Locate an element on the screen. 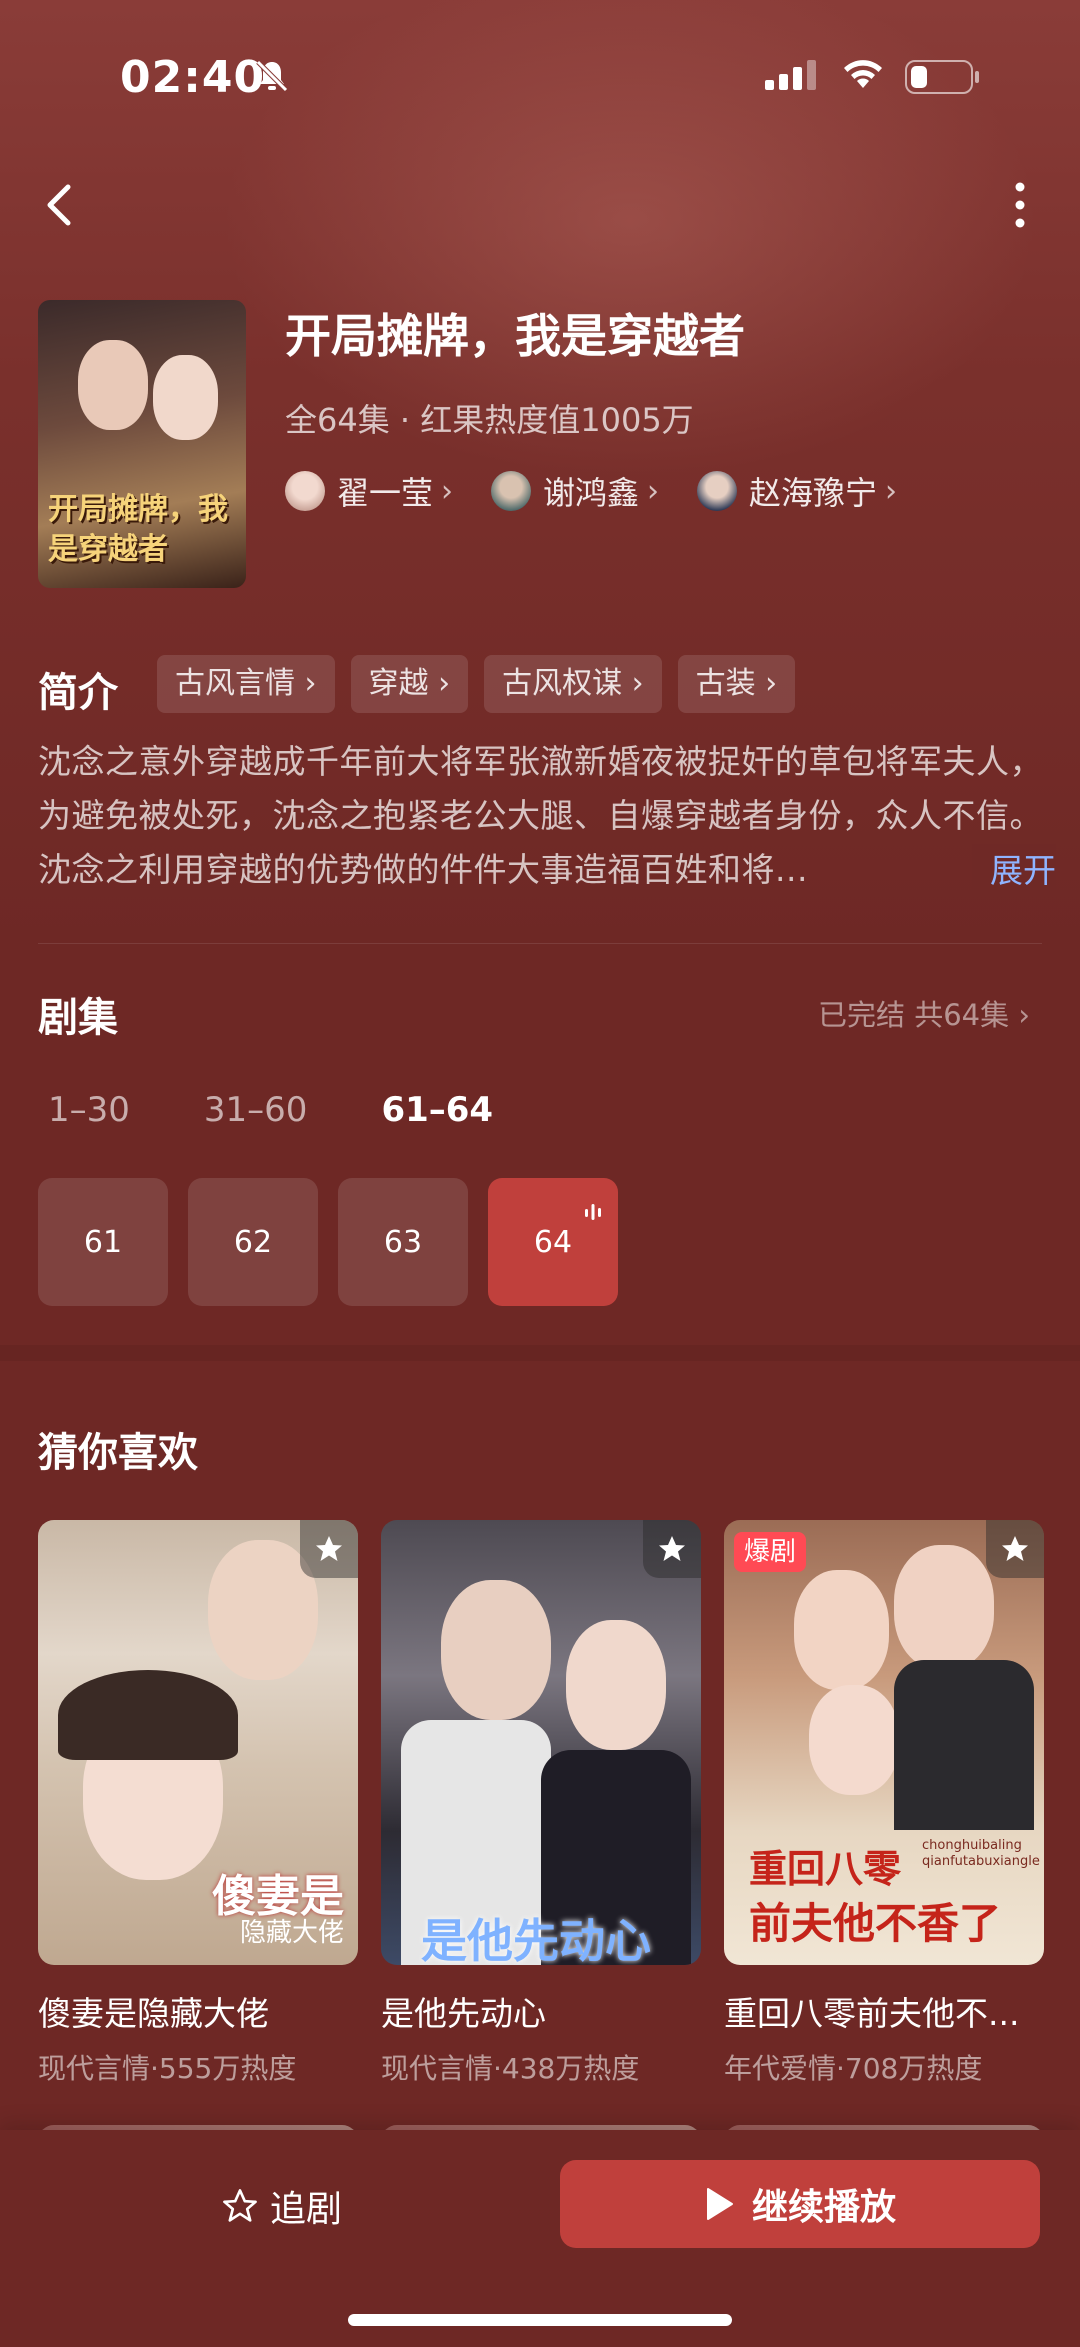 This screenshot has height=2347, width=1080. play-icon is located at coordinates (719, 2204).